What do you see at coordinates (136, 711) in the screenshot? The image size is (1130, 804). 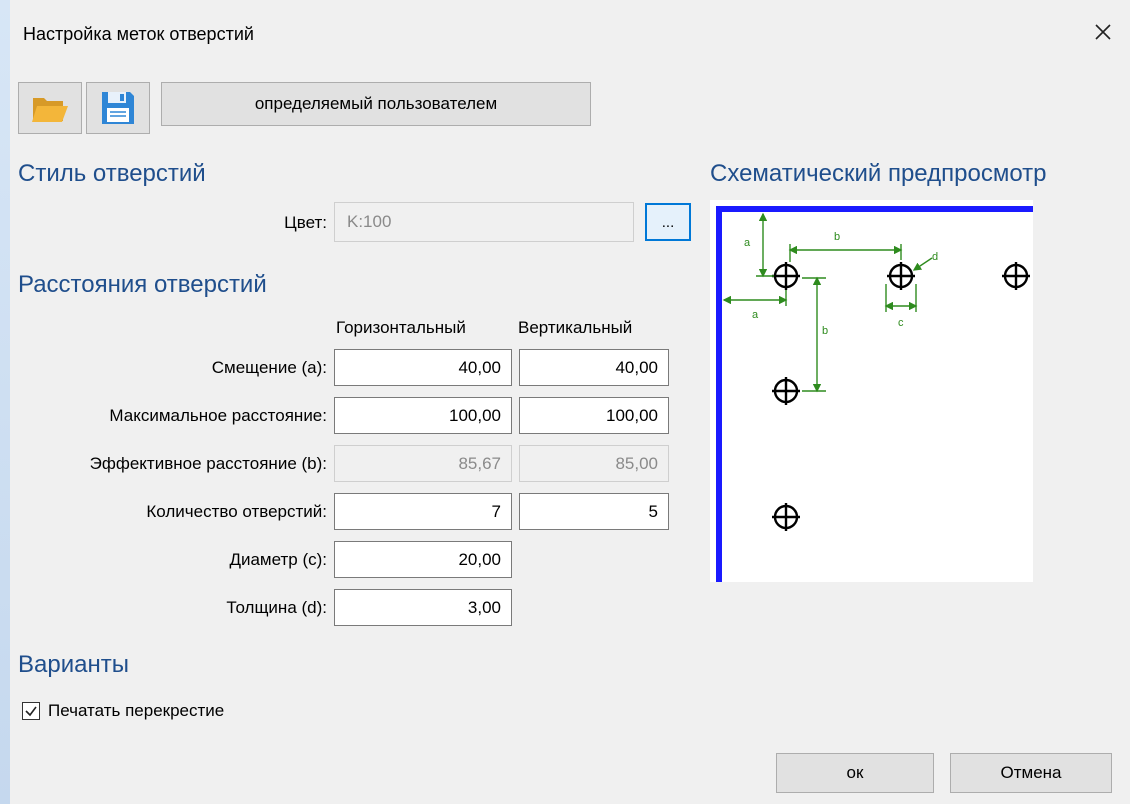 I see `print-crosshair-label: Печатать перекрестие` at bounding box center [136, 711].